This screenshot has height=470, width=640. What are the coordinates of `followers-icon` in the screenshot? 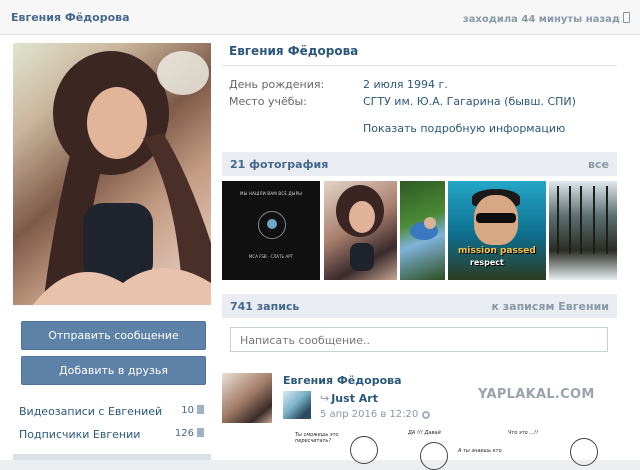 It's located at (200, 432).